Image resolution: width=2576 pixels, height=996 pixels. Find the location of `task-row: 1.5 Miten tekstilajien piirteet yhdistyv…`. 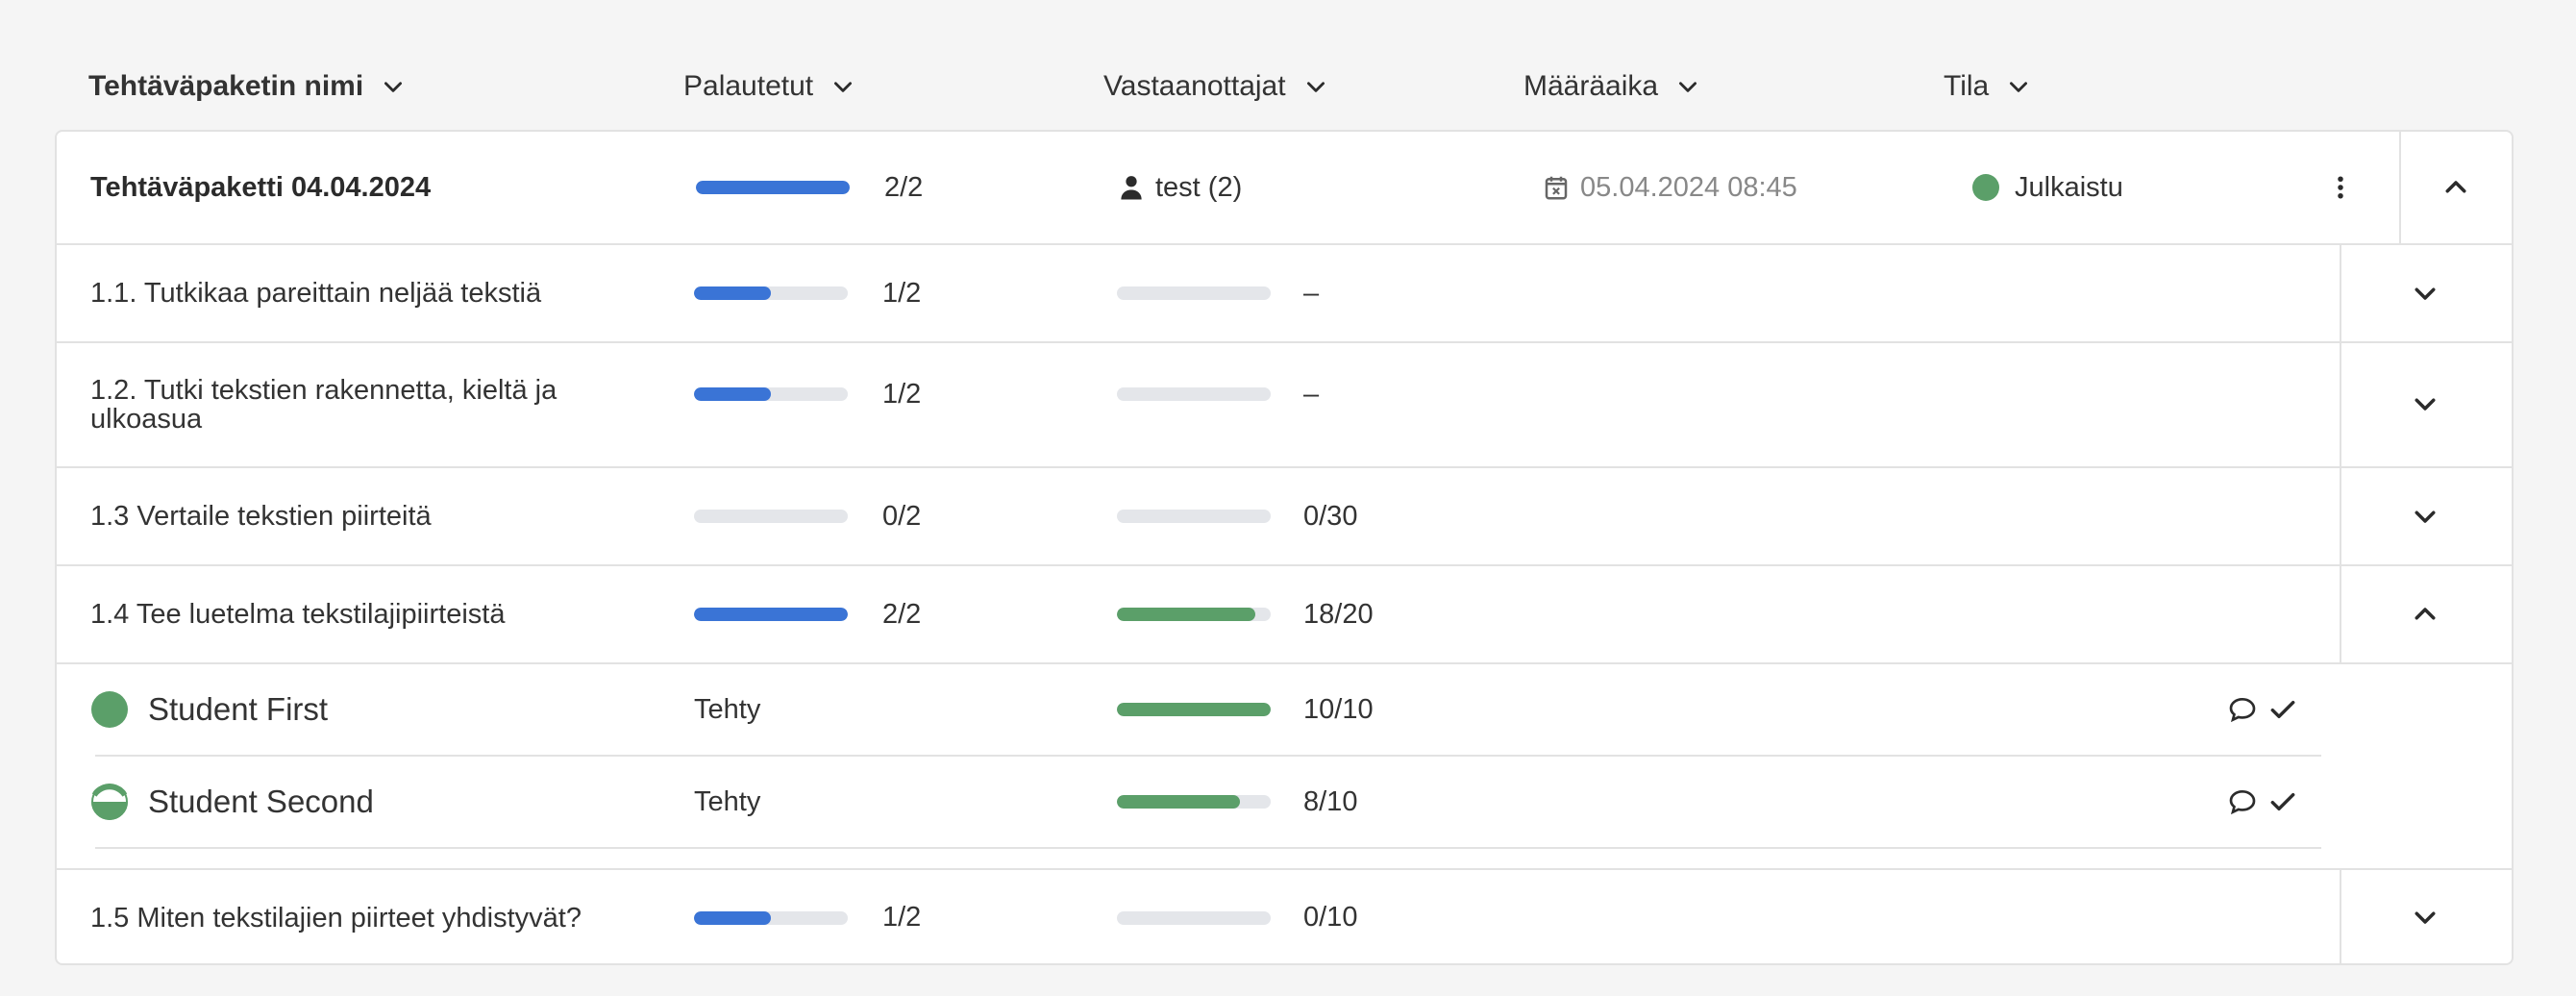

task-row: 1.5 Miten tekstilajien piirteet yhdistyv… is located at coordinates (1285, 916).